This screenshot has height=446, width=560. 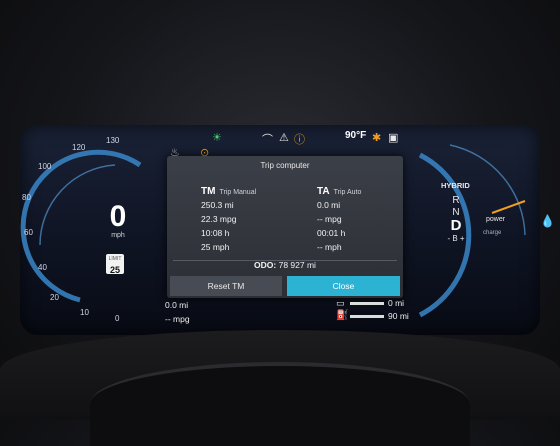 I want to click on charge-label: charge, so click(x=492, y=233).